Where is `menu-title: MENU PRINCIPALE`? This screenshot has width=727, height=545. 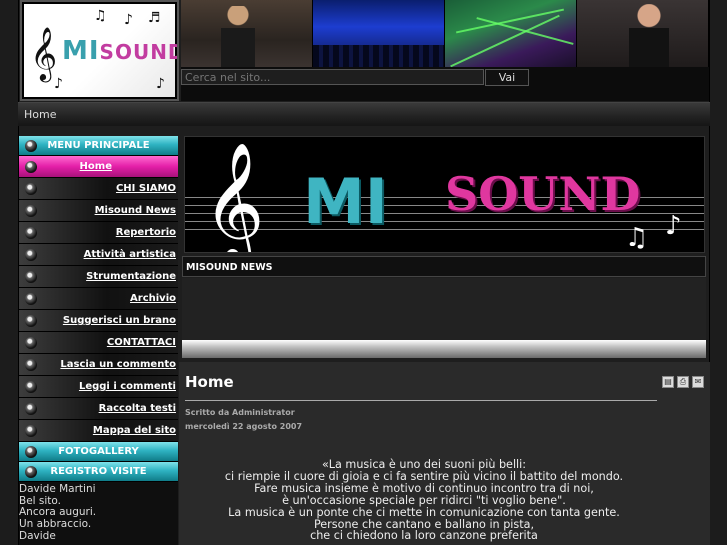 menu-title: MENU PRINCIPALE is located at coordinates (98, 145).